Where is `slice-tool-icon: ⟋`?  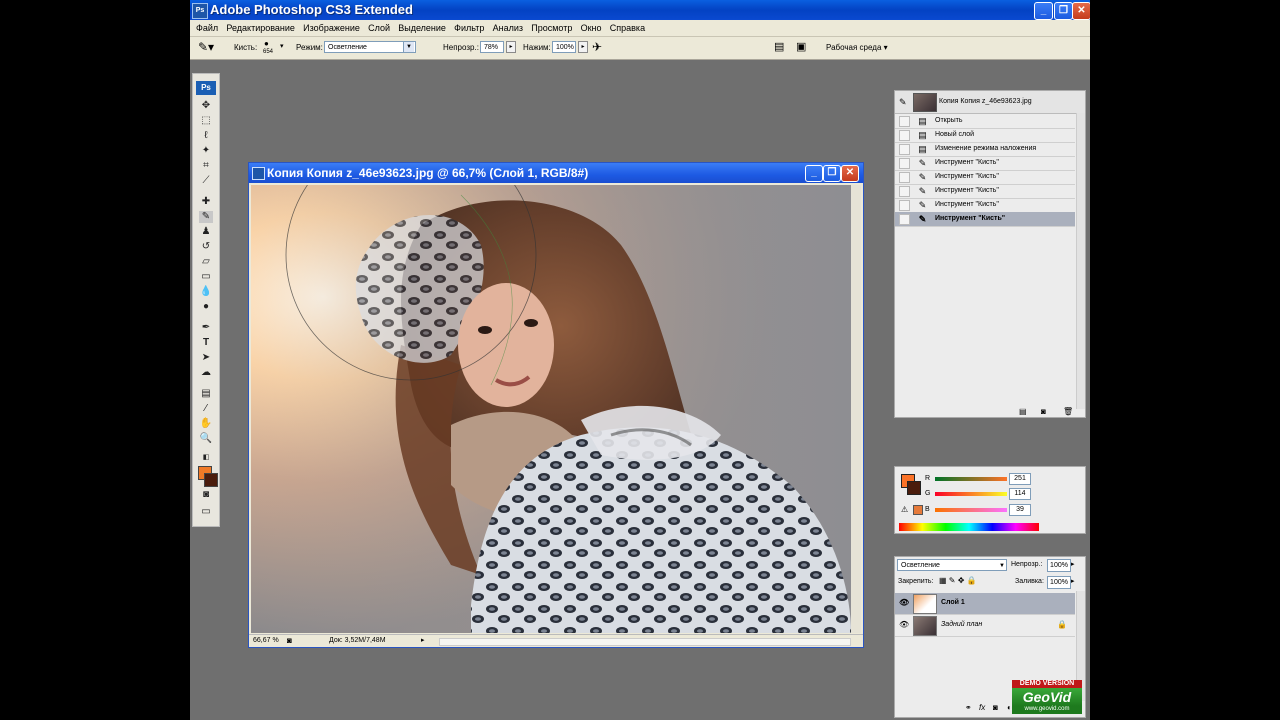
slice-tool-icon: ⟋ is located at coordinates (206, 181).